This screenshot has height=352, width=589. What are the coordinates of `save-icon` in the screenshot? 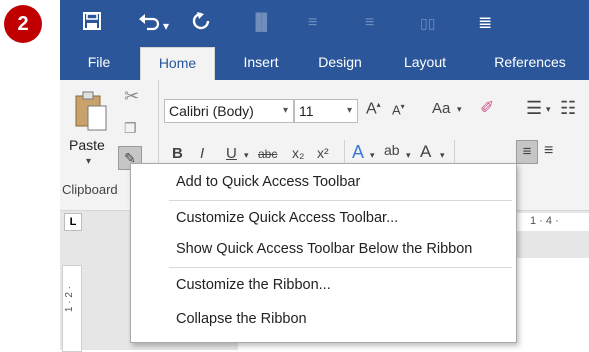 It's located at (92, 24).